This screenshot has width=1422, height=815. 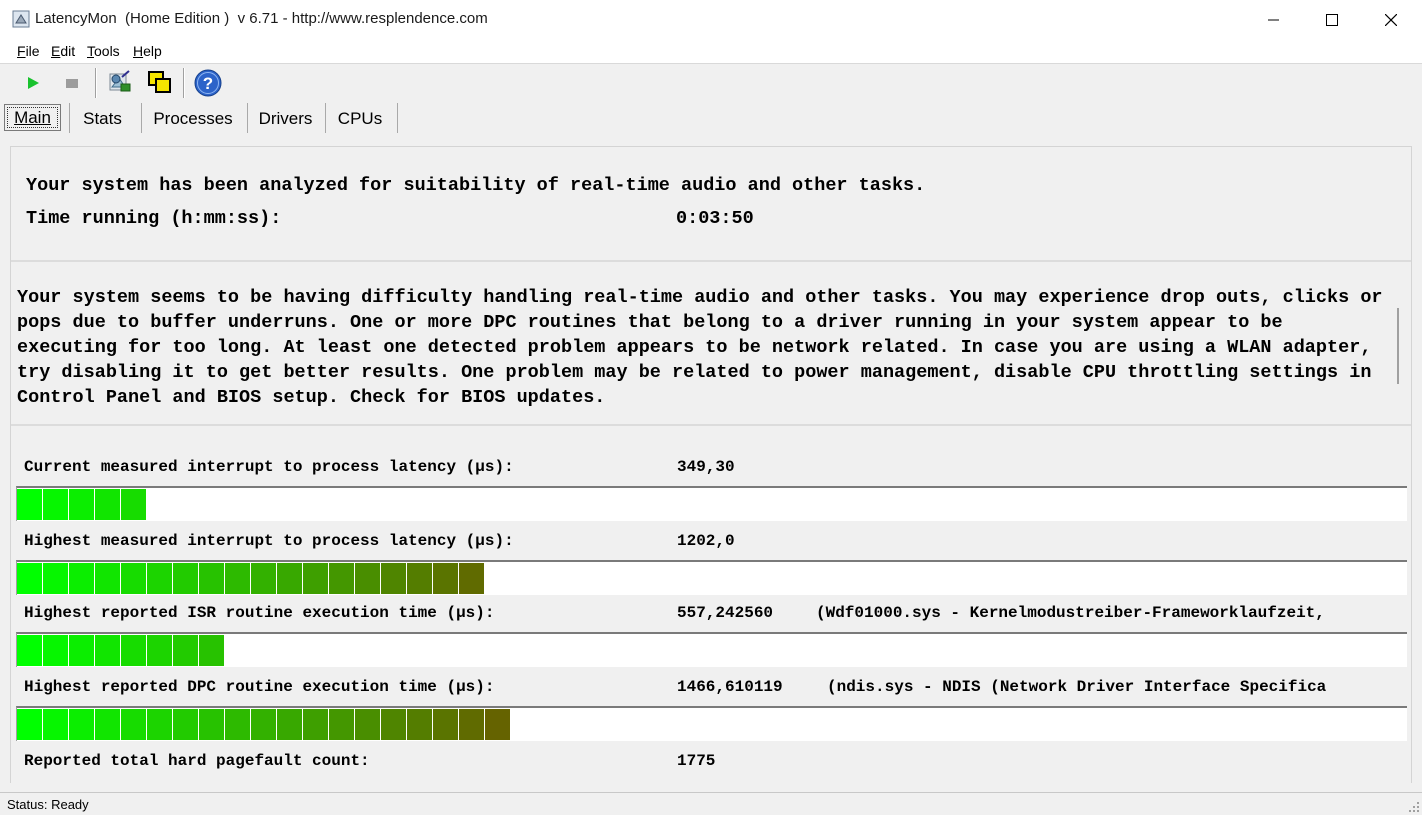 I want to click on menu-edit: Edit, so click(x=63, y=51).